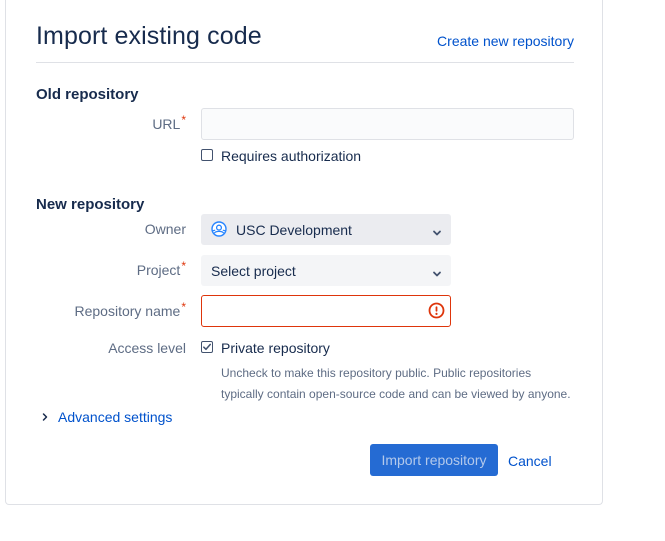  What do you see at coordinates (505, 41) in the screenshot?
I see `create-new-repository-link: Create new repository` at bounding box center [505, 41].